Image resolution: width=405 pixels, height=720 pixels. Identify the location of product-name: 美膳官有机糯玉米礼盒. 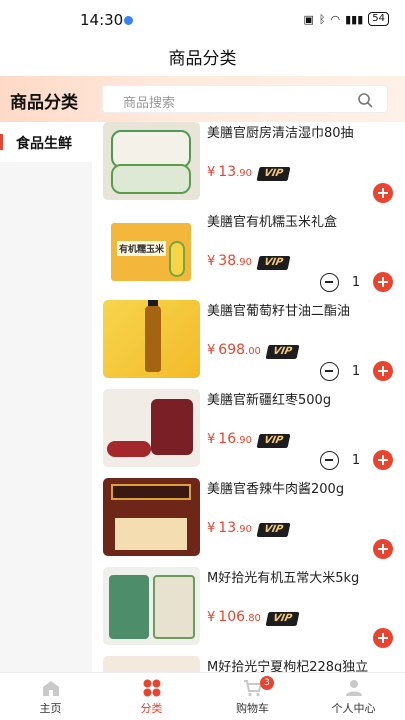
(304, 220).